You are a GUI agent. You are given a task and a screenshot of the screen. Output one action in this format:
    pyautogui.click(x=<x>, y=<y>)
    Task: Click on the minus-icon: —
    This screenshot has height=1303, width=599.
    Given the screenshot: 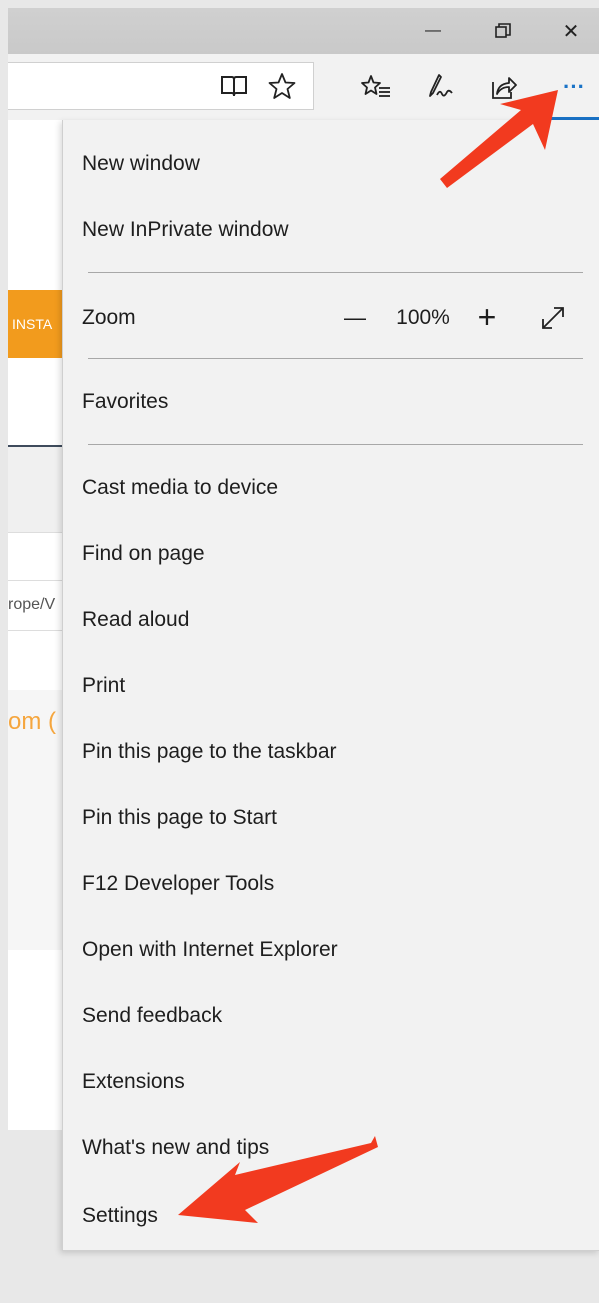 What is the action you would take?
    pyautogui.click(x=355, y=317)
    